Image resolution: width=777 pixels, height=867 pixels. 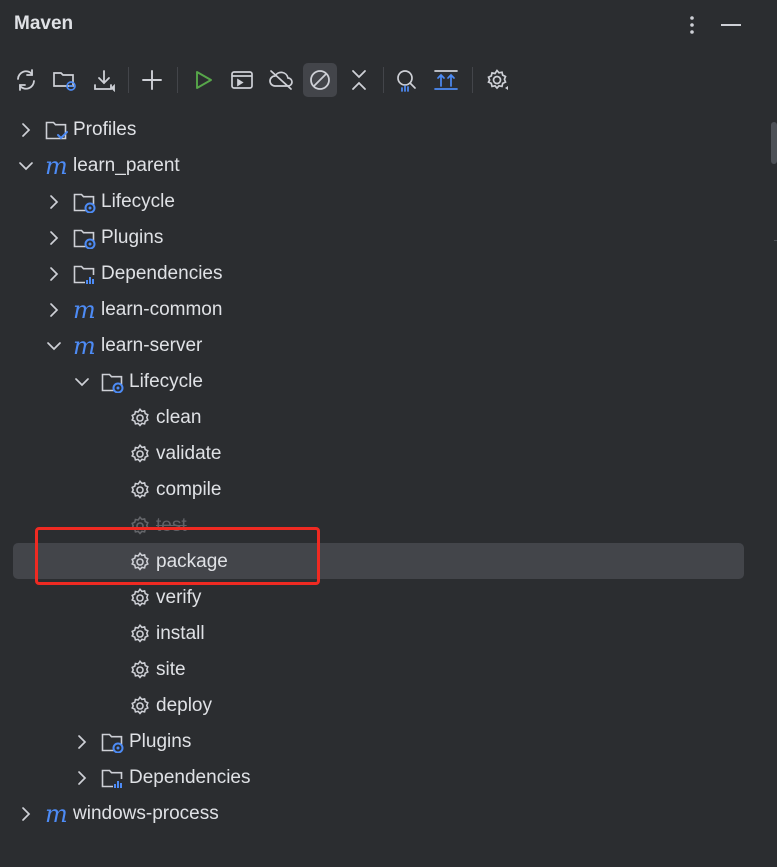 What do you see at coordinates (126, 165) in the screenshot?
I see `tree-item-label: learn_parent` at bounding box center [126, 165].